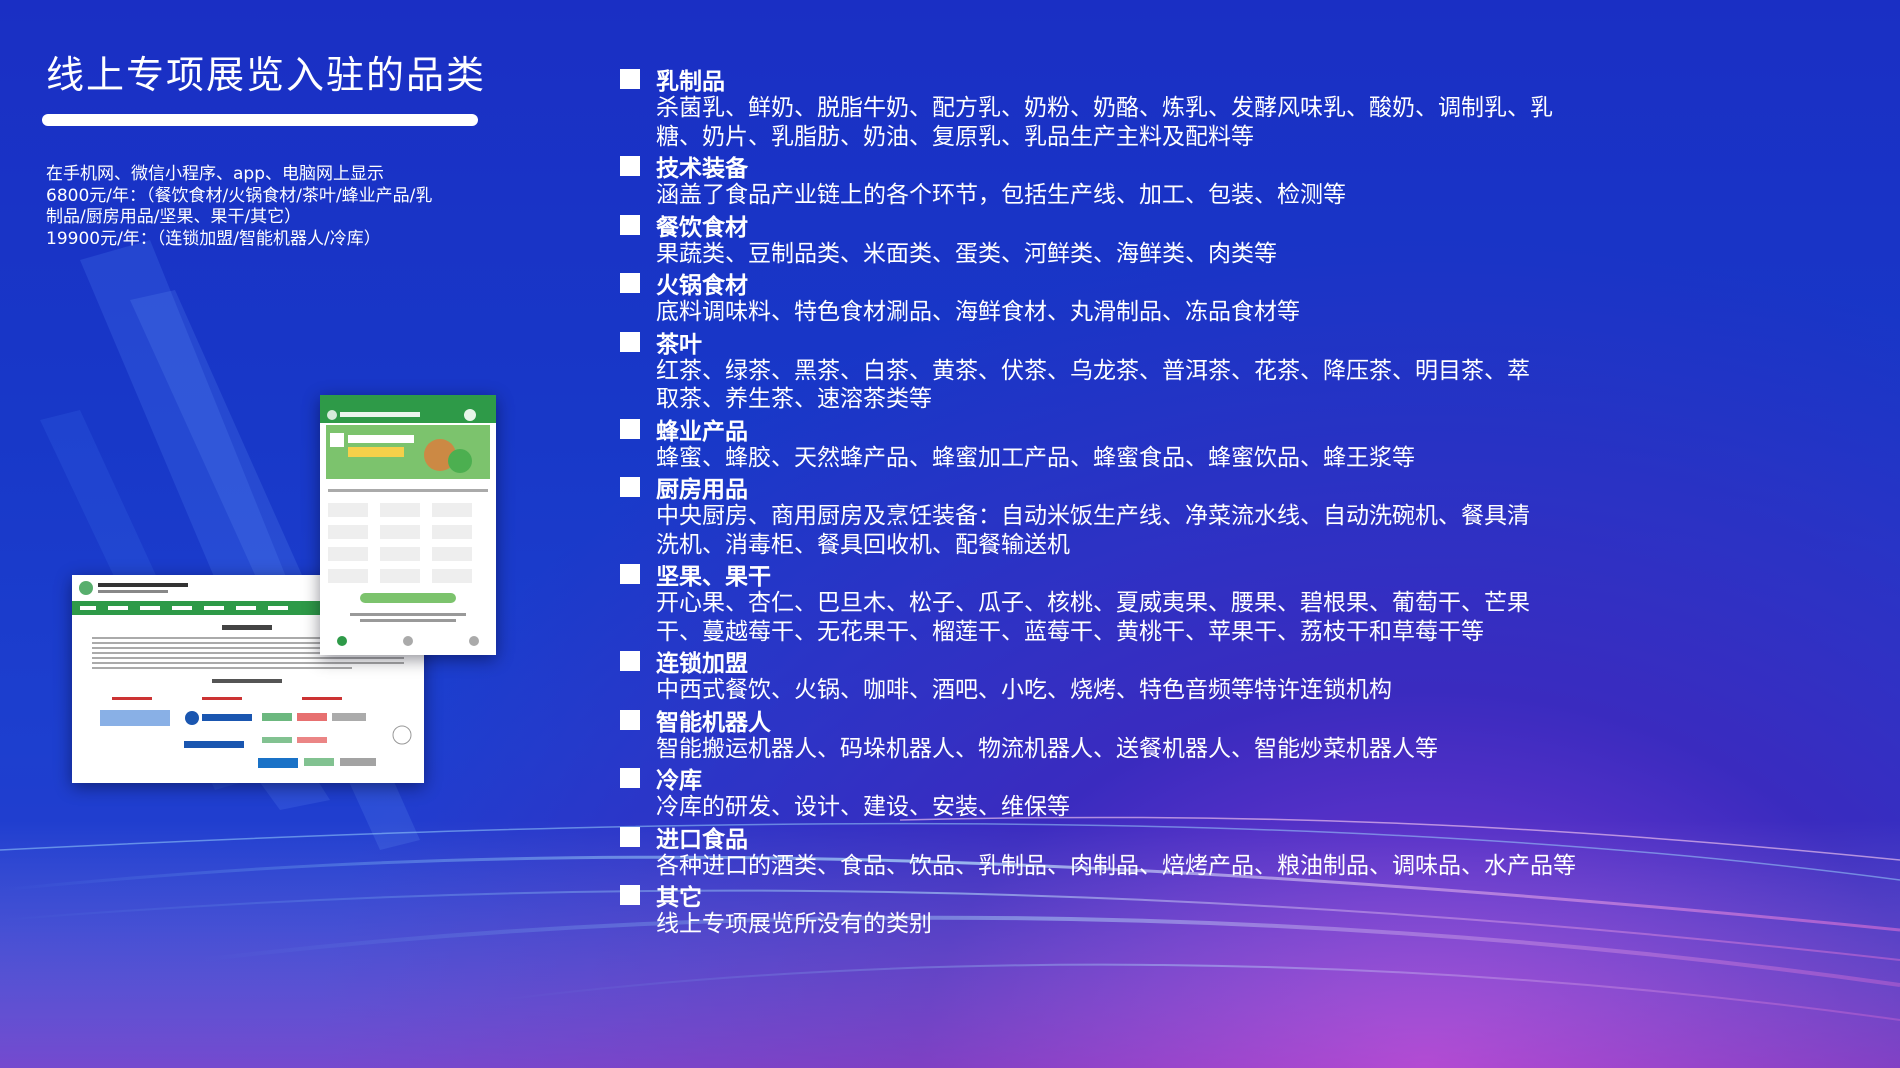  I want to click on category-description: 涵盖了食品产业链上的各个环节，包括生产线、加工、包装、检测等, so click(1001, 195).